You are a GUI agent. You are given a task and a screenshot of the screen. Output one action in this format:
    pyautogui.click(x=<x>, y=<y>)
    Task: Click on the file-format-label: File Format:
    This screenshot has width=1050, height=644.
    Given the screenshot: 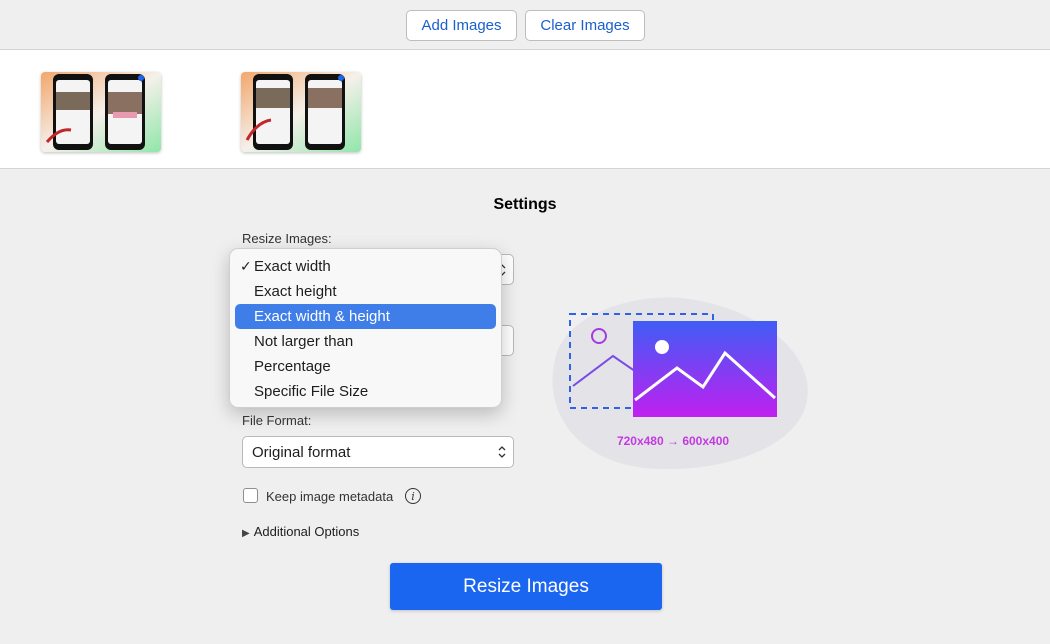 What is the action you would take?
    pyautogui.click(x=277, y=420)
    